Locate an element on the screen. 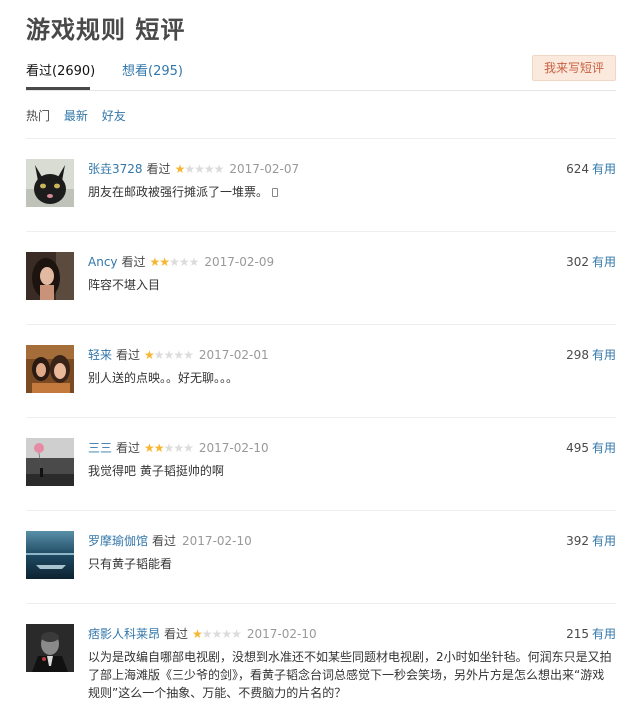  comment-votes: 215 有用 is located at coordinates (591, 633).